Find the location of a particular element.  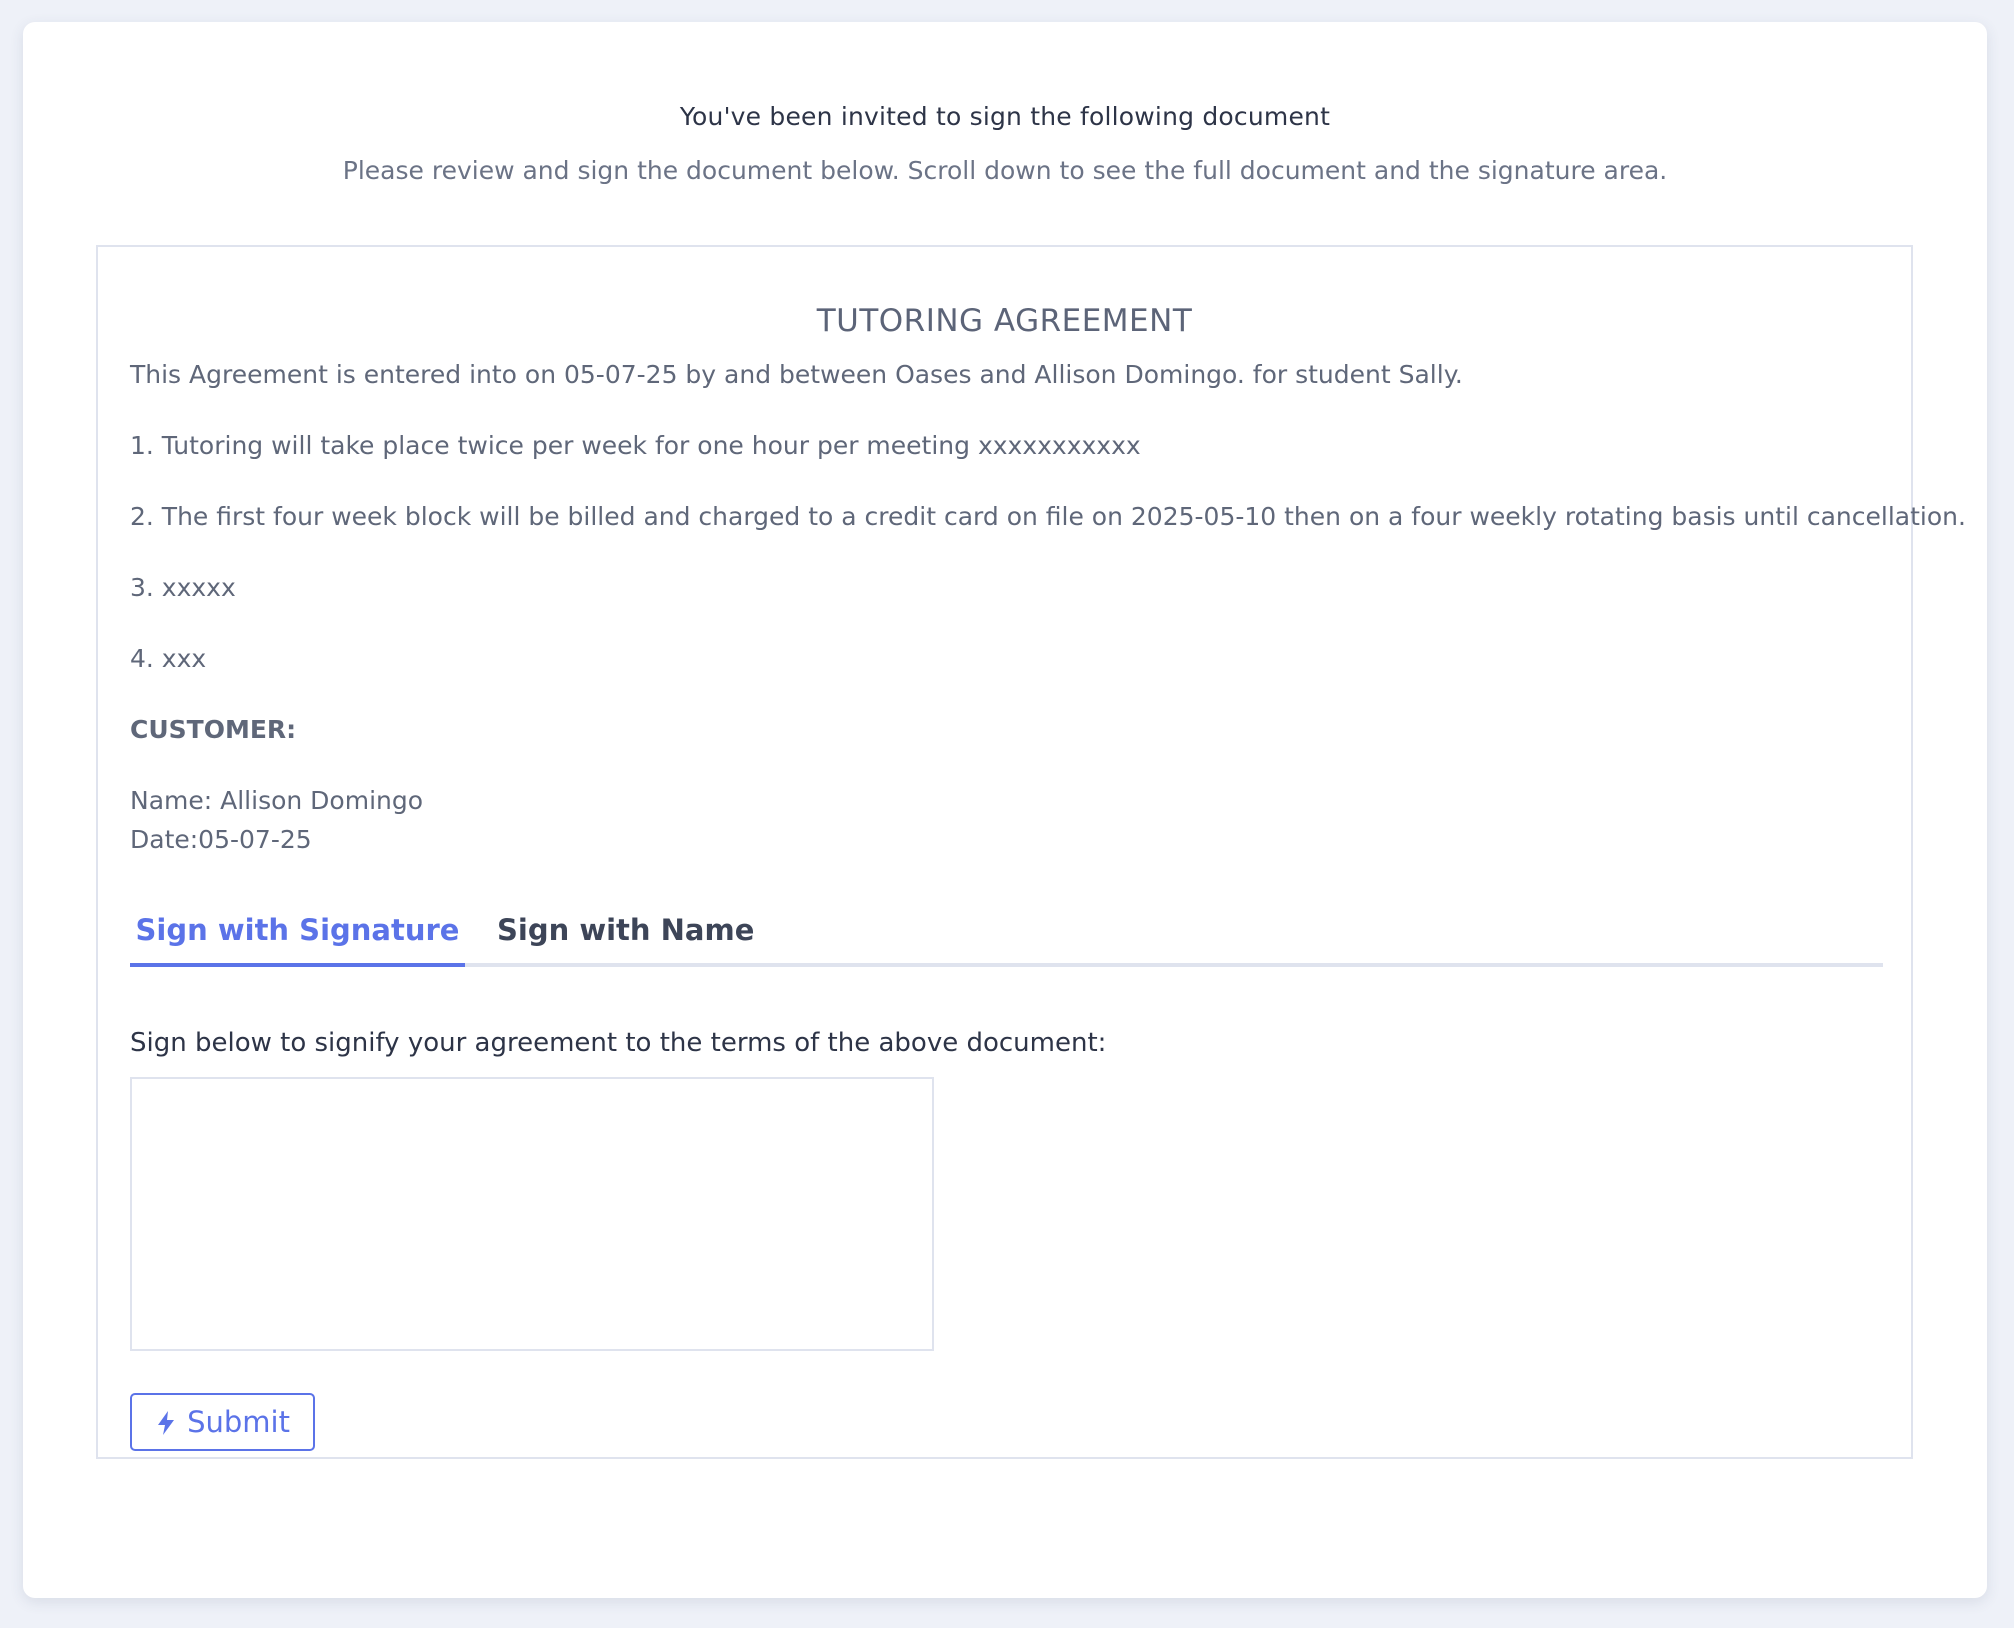

document-heading: TUTORING AGREEMENT is located at coordinates (1004, 321).